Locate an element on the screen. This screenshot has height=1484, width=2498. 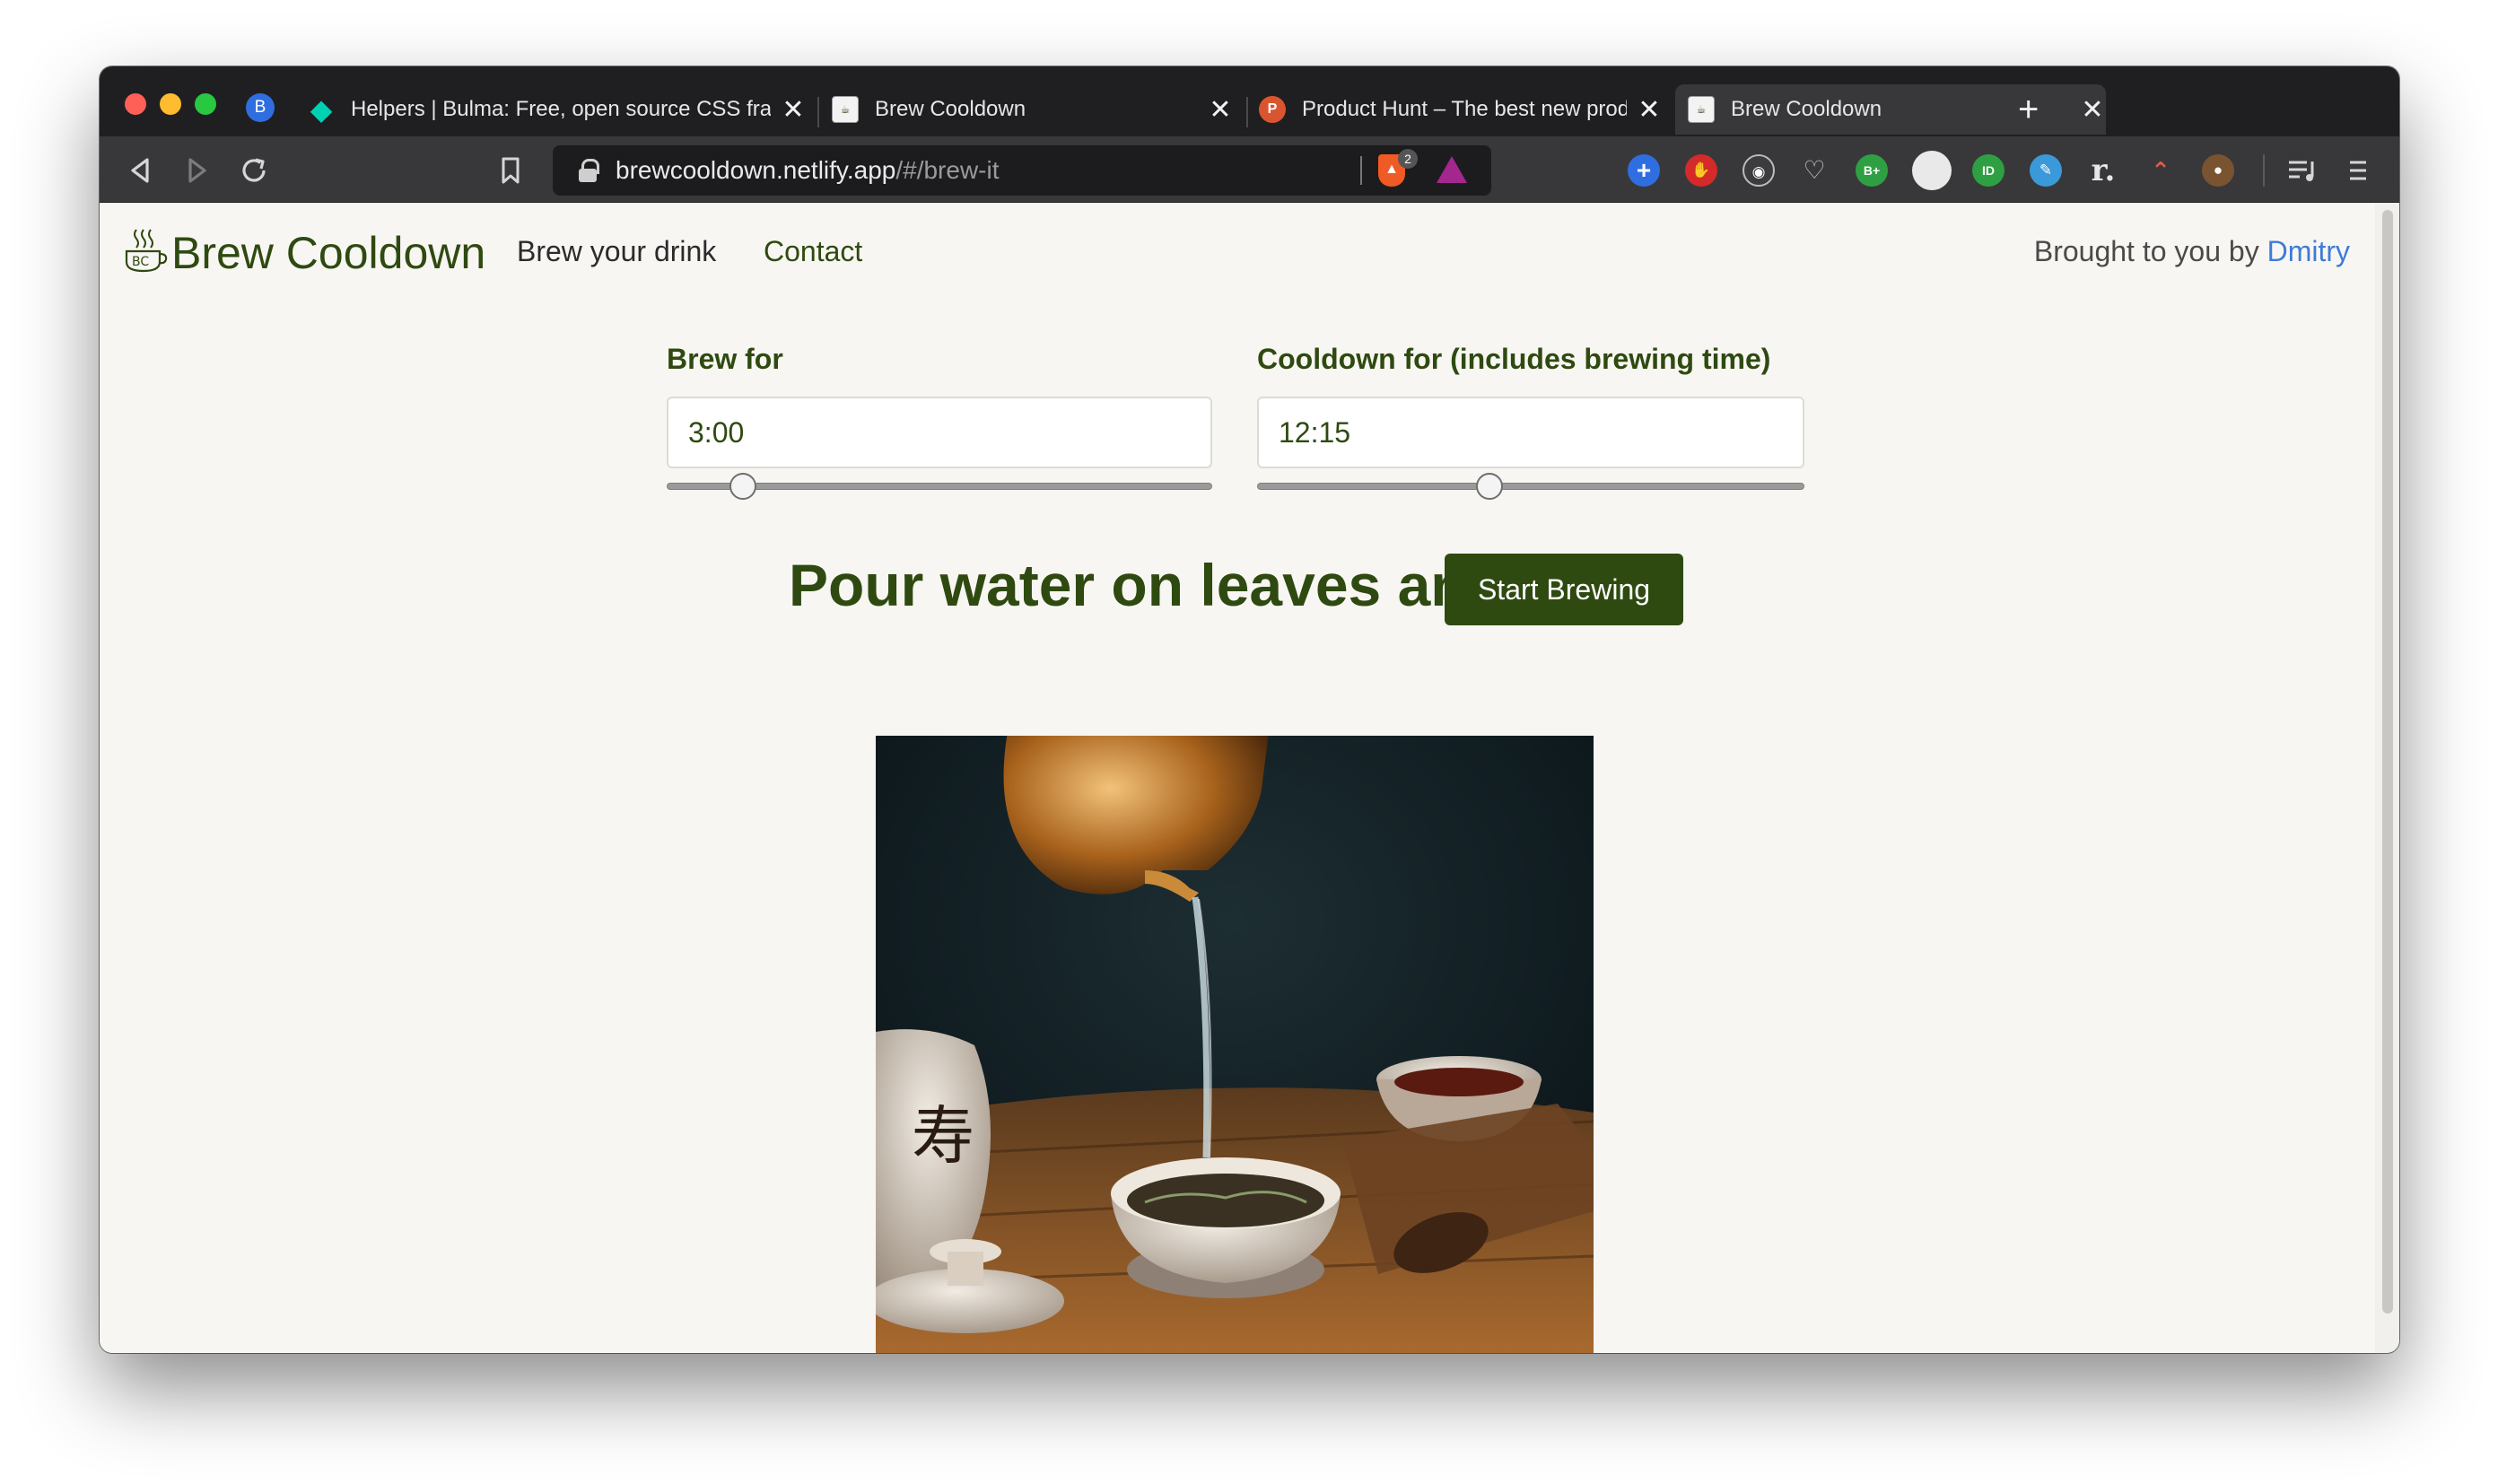
brew-cooldown-logo: BC is located at coordinates (145, 250).